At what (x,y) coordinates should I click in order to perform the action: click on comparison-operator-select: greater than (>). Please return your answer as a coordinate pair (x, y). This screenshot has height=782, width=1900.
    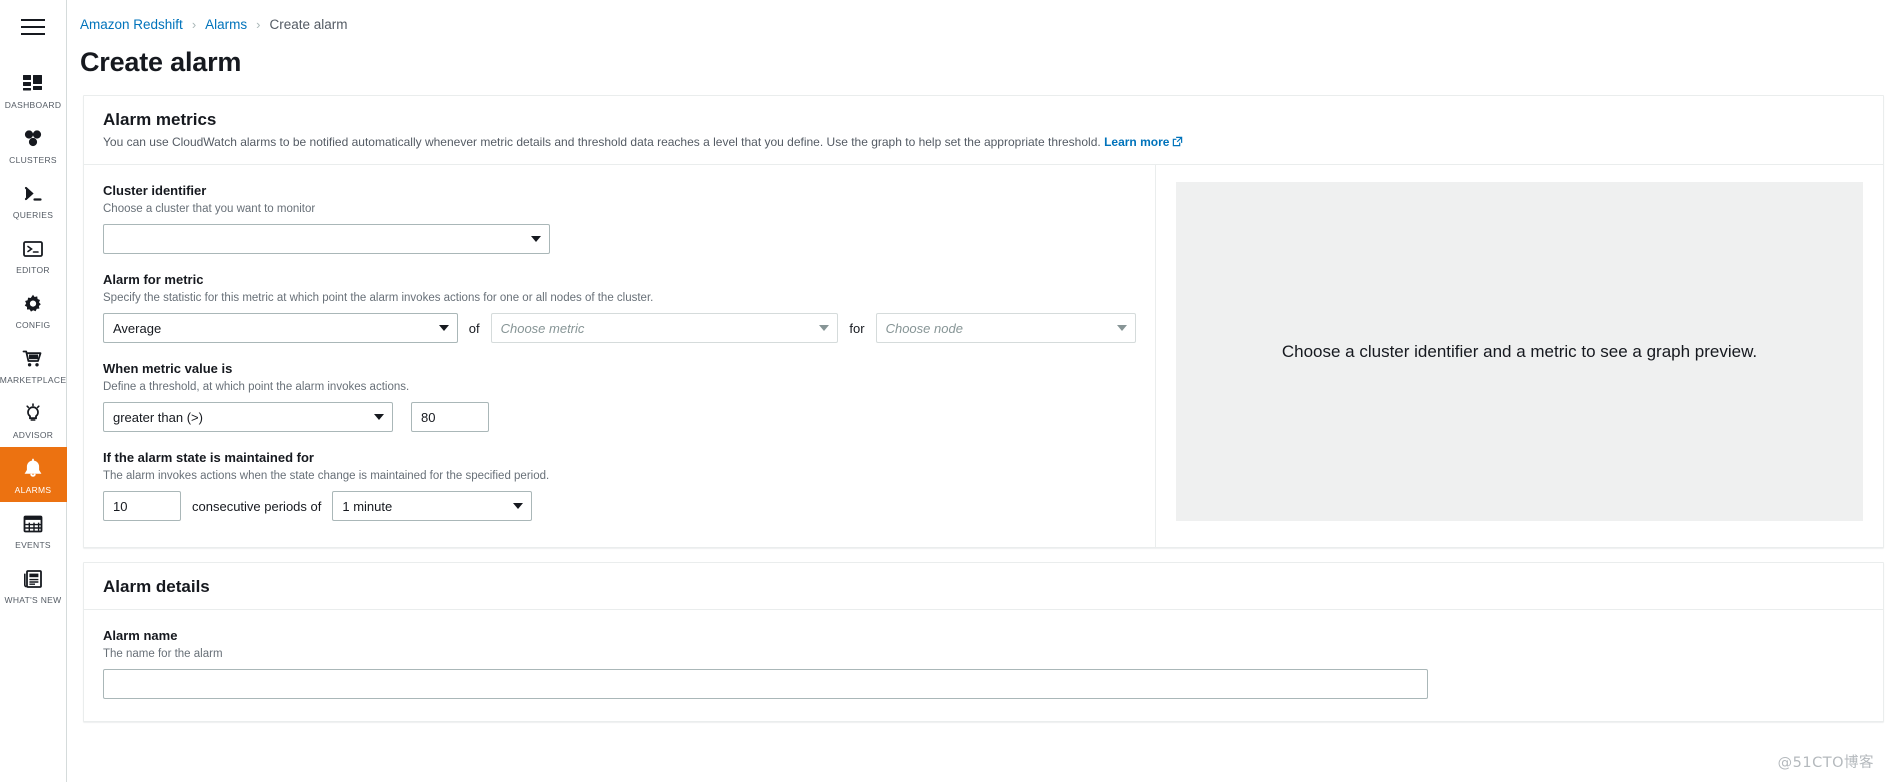
    Looking at the image, I should click on (248, 417).